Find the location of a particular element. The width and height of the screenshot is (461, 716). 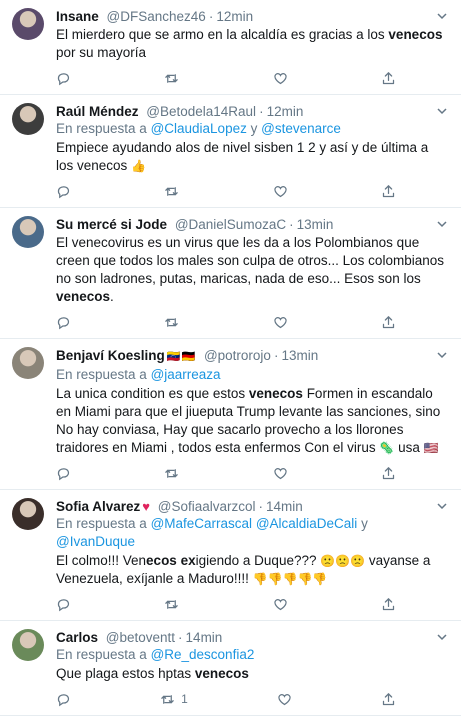

tweet-header: Insane @DFSanchez46 · 12min is located at coordinates (252, 16).